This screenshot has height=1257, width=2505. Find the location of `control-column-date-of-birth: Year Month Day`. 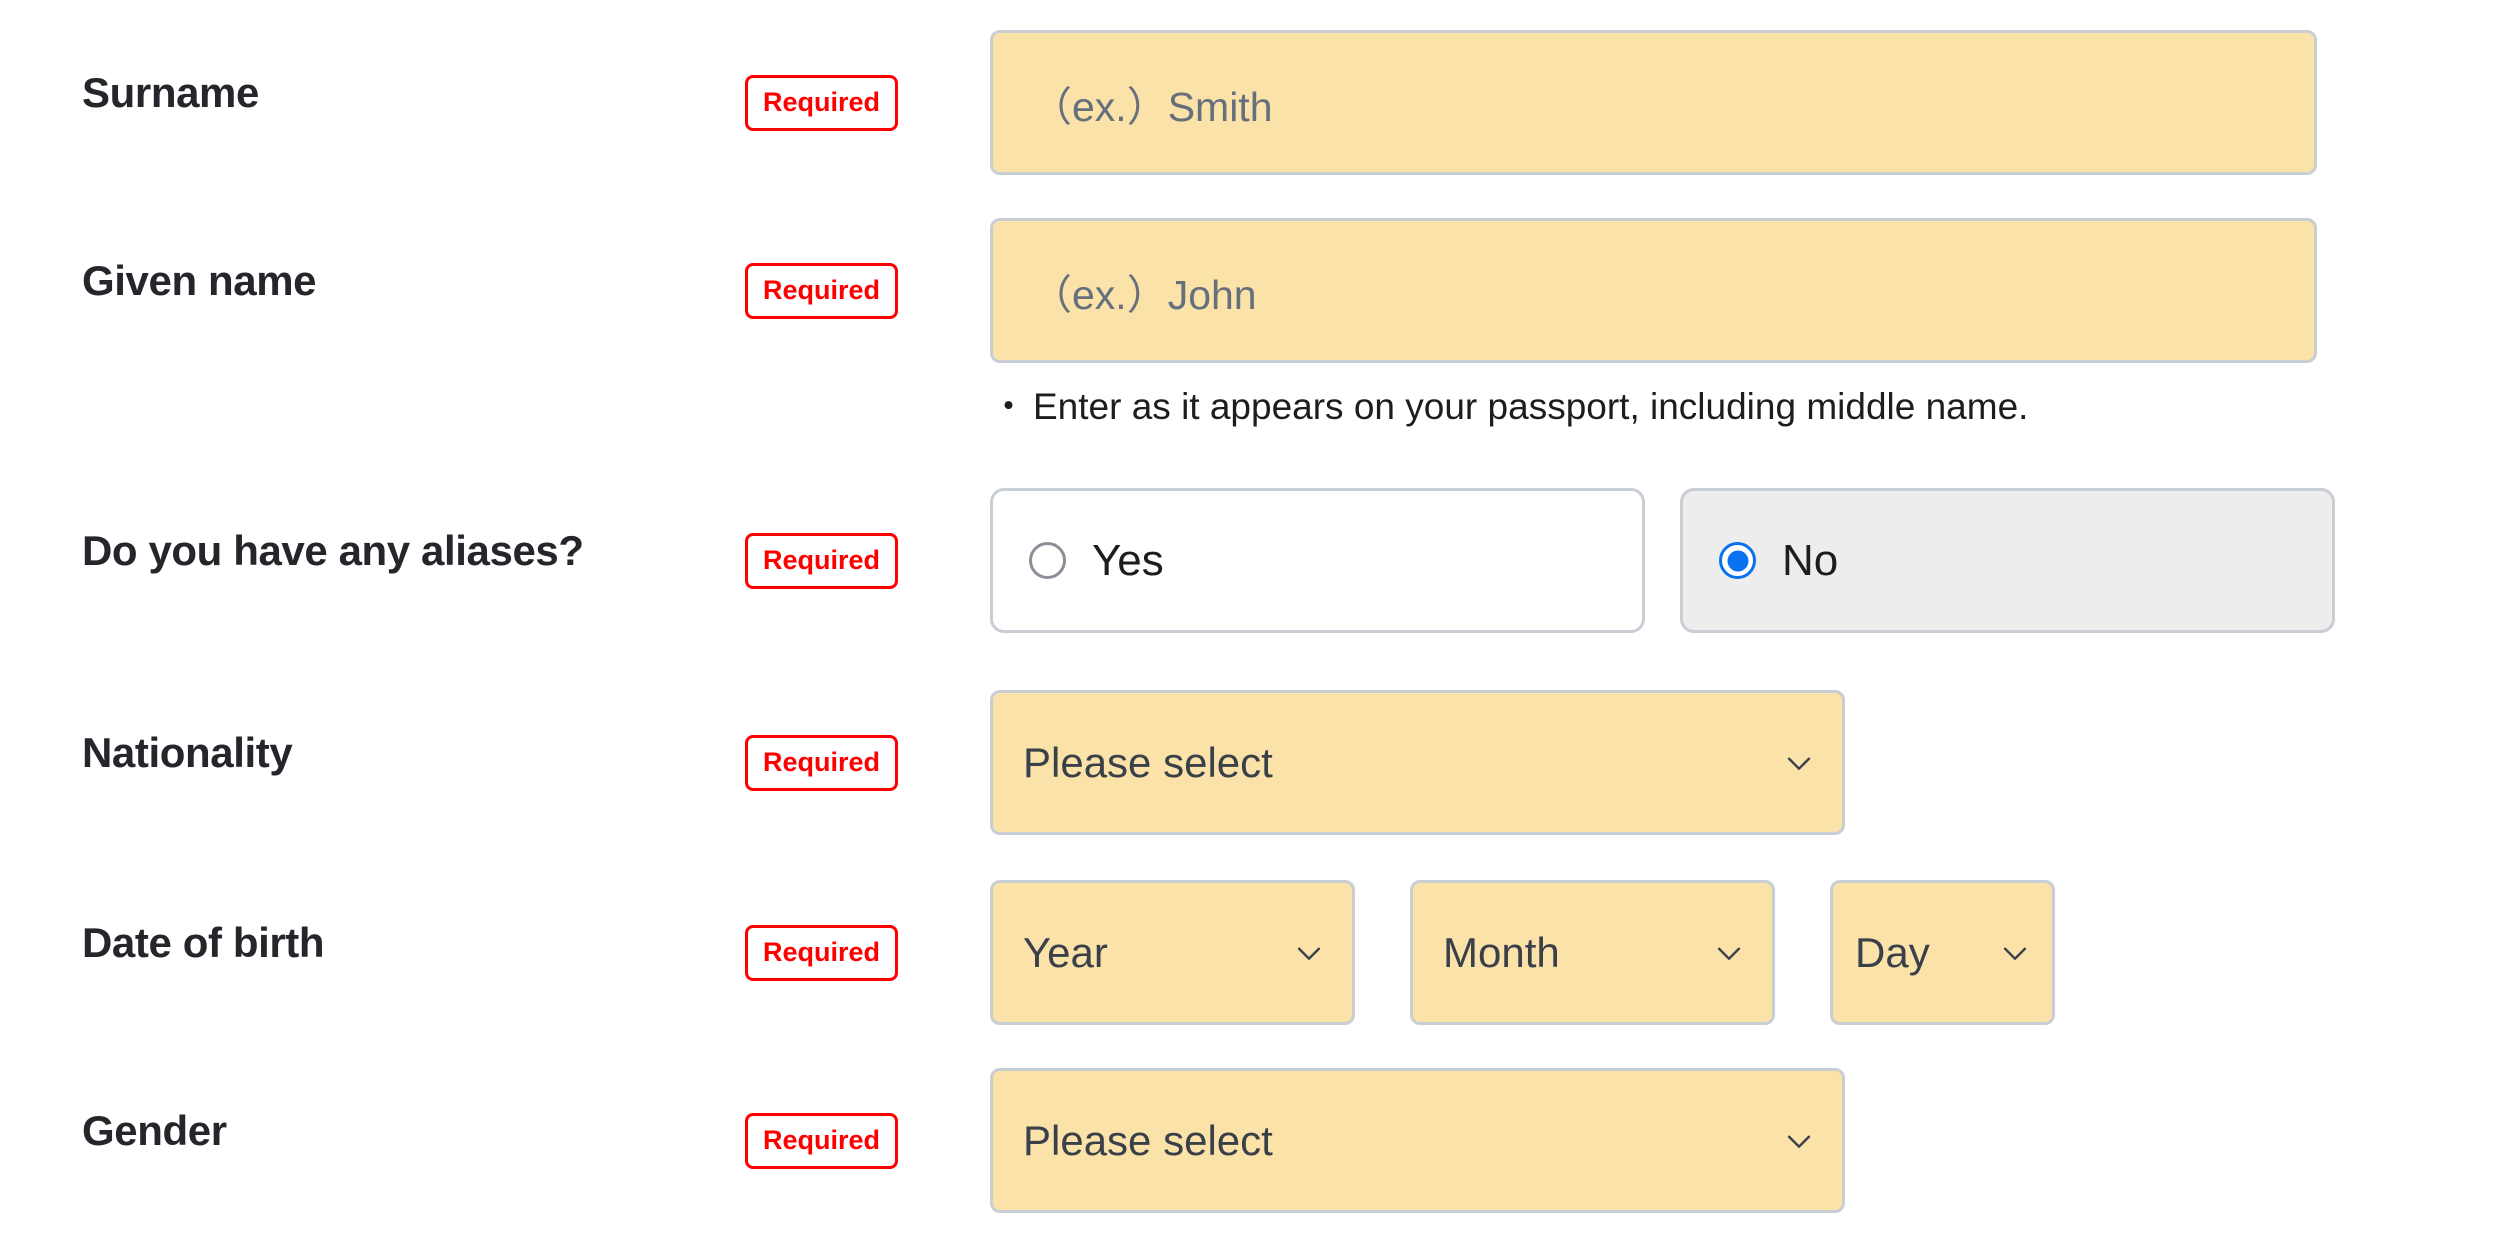

control-column-date-of-birth: Year Month Day is located at coordinates (1747, 952).